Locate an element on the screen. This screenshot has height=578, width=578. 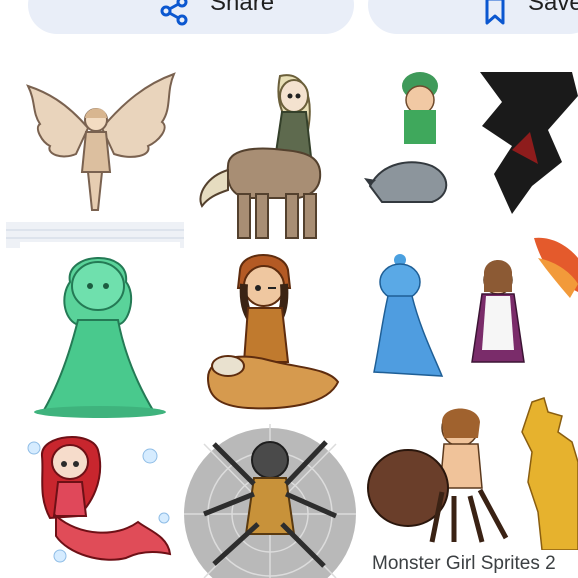
blue-slime-and-maid-sprite is located at coordinates (475, 307).